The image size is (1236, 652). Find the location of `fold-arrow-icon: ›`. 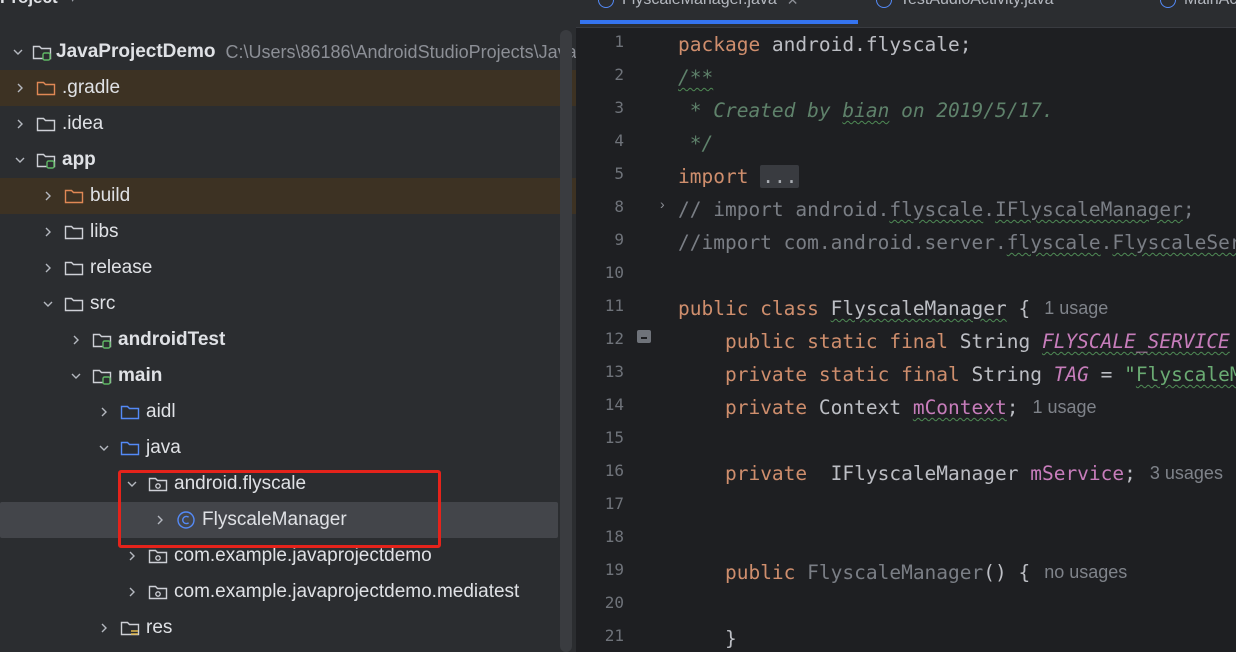

fold-arrow-icon: › is located at coordinates (662, 204).